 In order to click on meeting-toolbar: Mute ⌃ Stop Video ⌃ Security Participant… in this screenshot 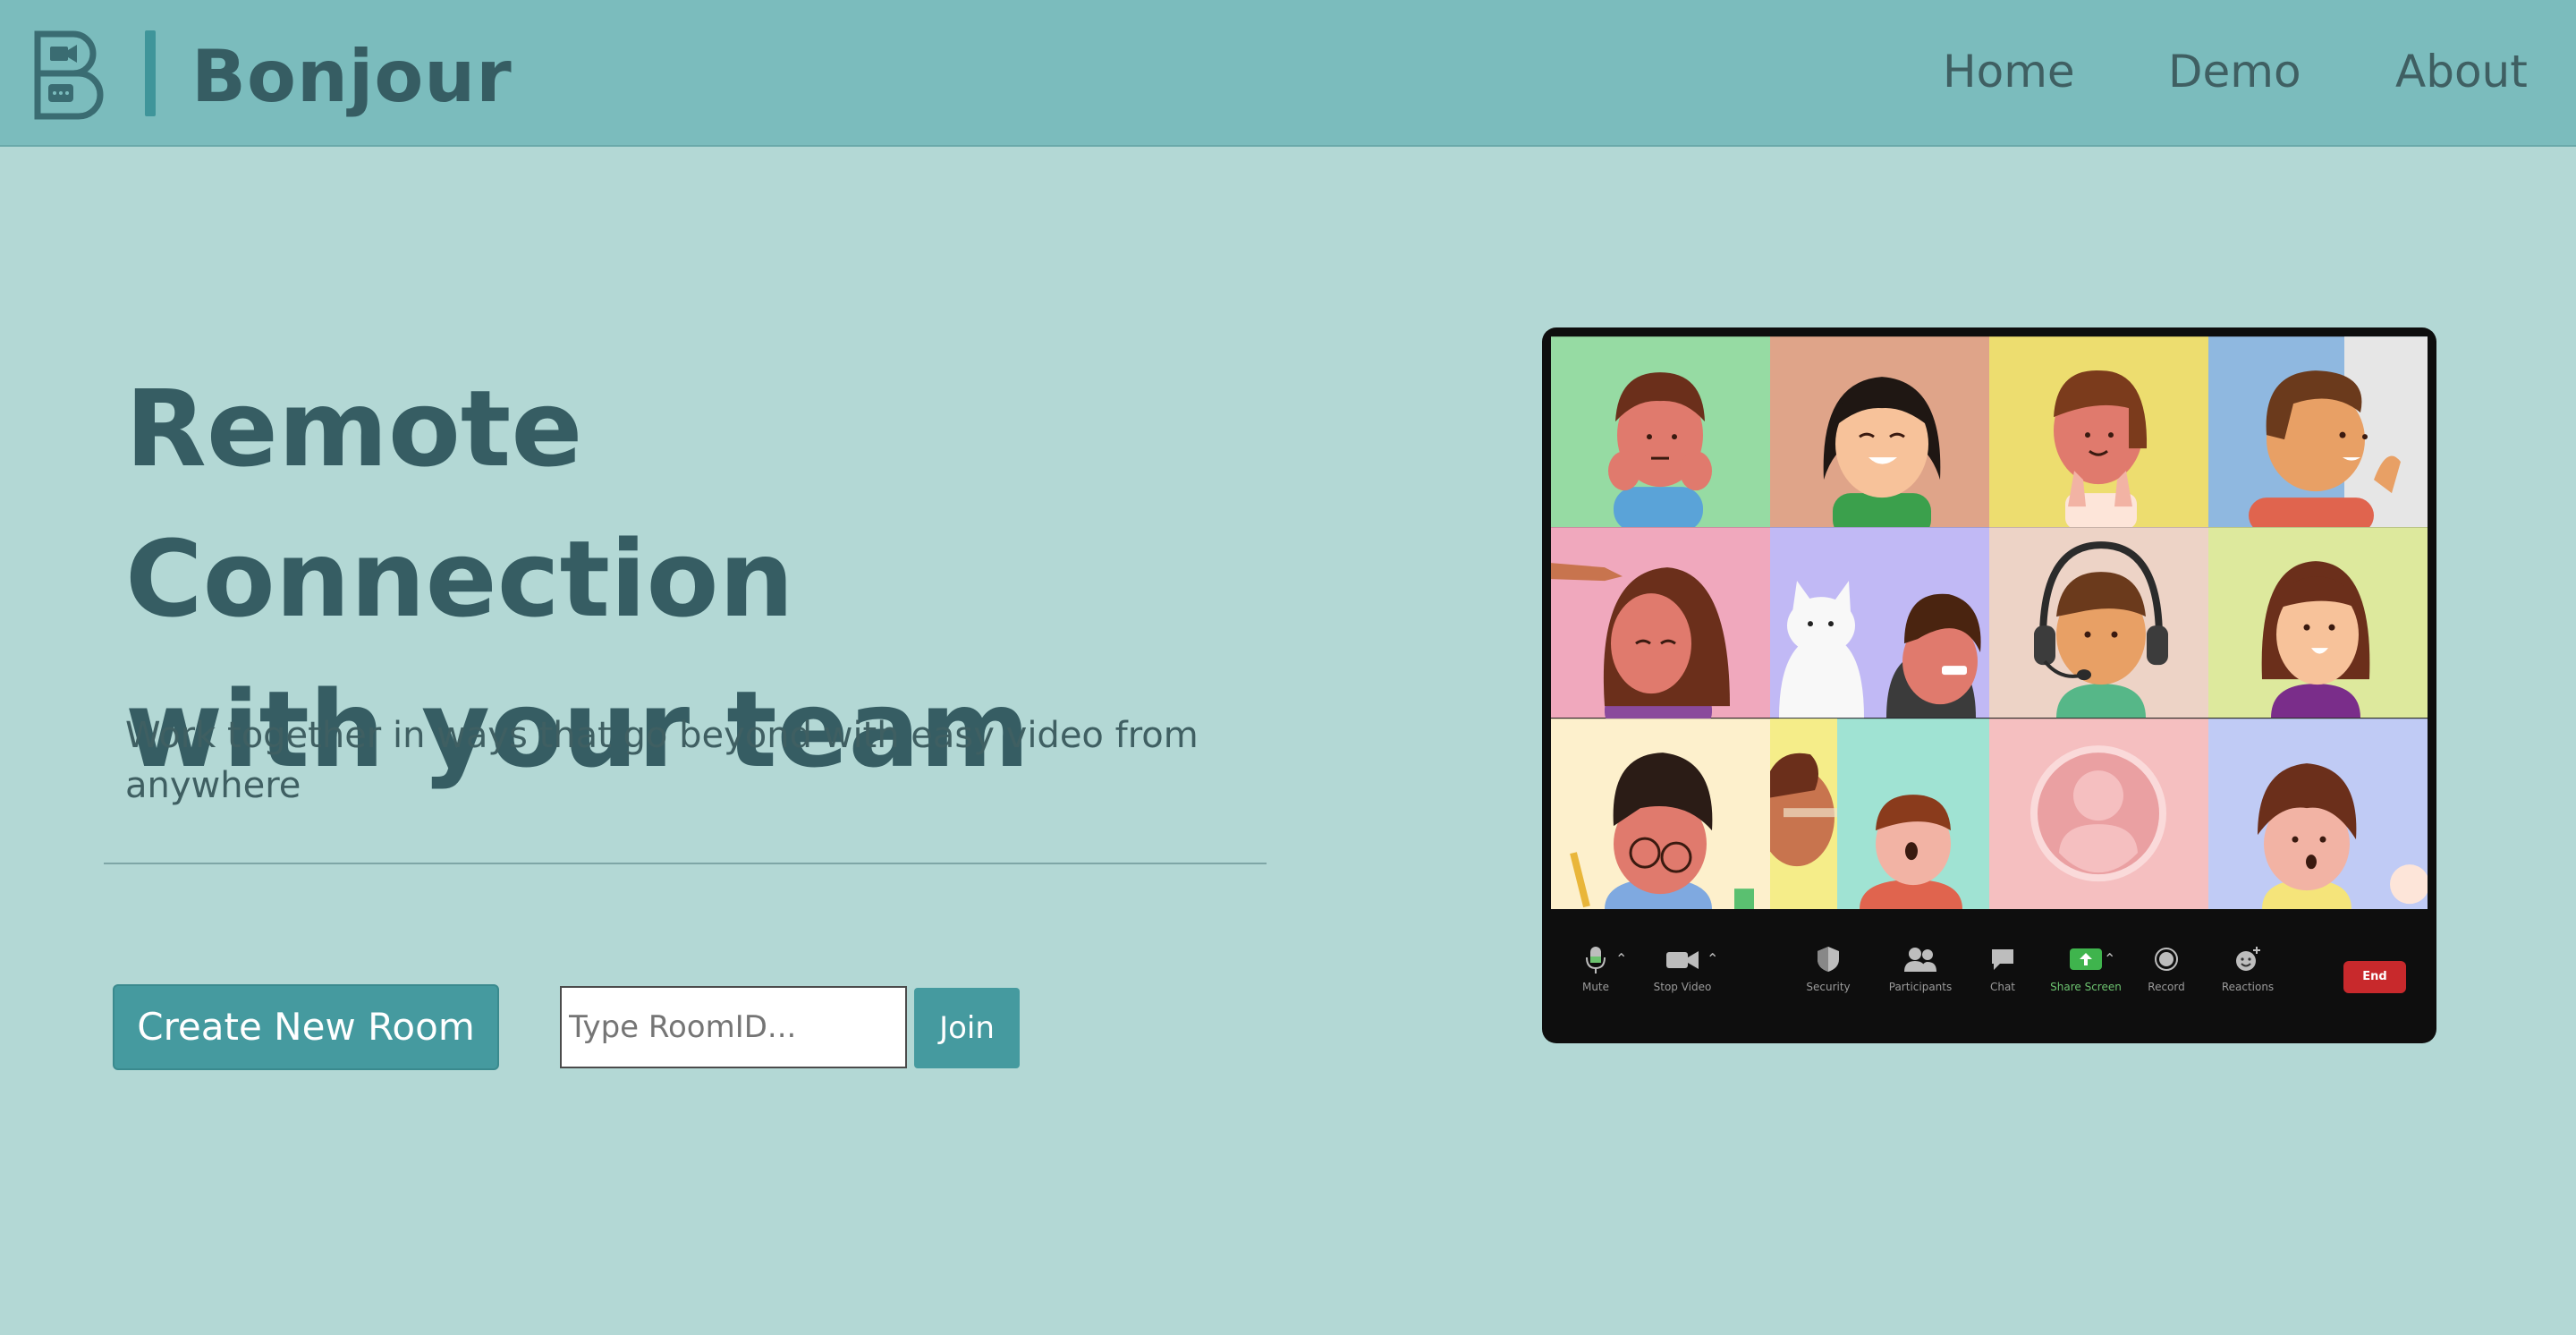, I will do `click(1989, 974)`.